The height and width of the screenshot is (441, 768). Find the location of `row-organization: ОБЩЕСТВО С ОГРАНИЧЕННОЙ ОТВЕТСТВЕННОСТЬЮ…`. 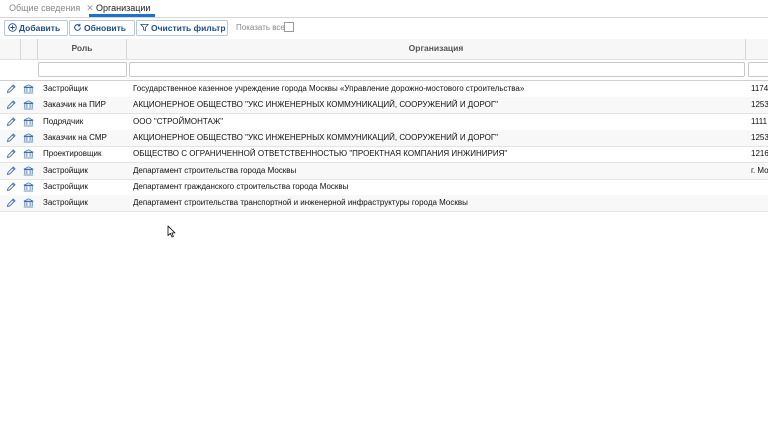

row-organization: ОБЩЕСТВО С ОГРАНИЧЕННОЙ ОТВЕТСТВЕННОСТЬЮ… is located at coordinates (320, 154).